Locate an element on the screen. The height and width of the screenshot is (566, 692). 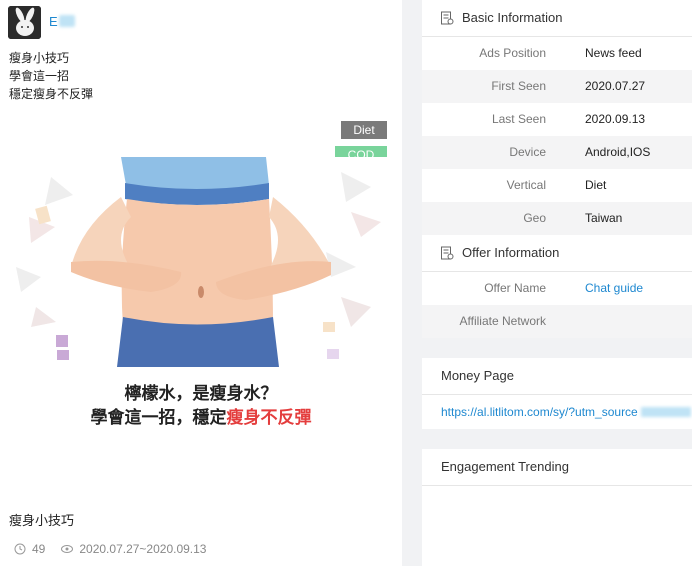
info-row: Vertical Diet is located at coordinates (557, 185).